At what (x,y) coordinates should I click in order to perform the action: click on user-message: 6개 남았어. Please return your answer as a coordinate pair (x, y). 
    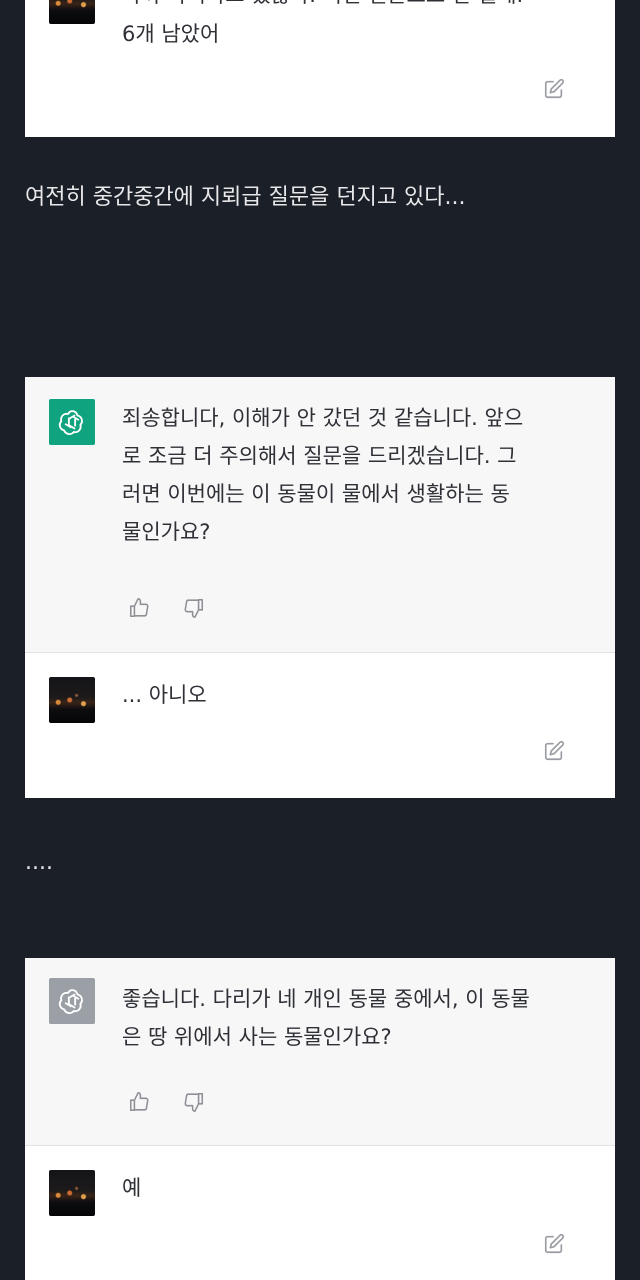
    Looking at the image, I should click on (171, 34).